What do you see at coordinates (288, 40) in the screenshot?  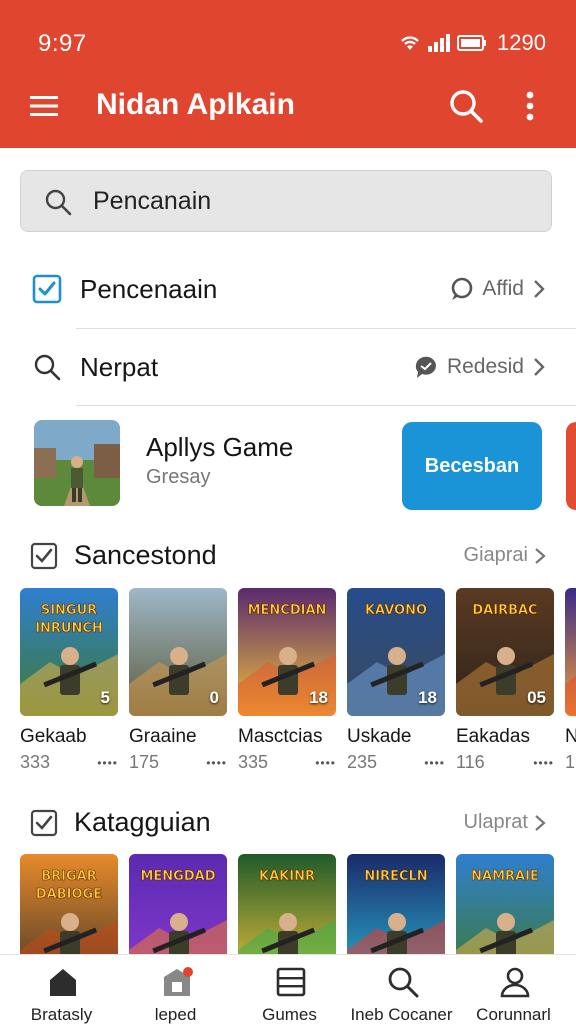 I see `status-bar: 9:97 1290` at bounding box center [288, 40].